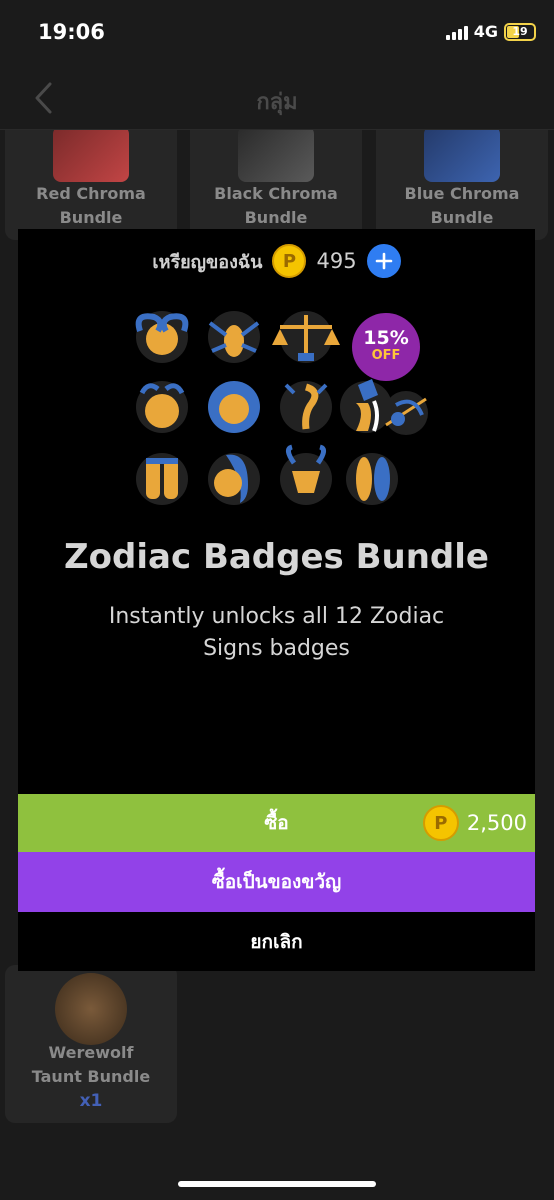 This screenshot has width=554, height=1200. I want to click on network-type: 4G, so click(485, 31).